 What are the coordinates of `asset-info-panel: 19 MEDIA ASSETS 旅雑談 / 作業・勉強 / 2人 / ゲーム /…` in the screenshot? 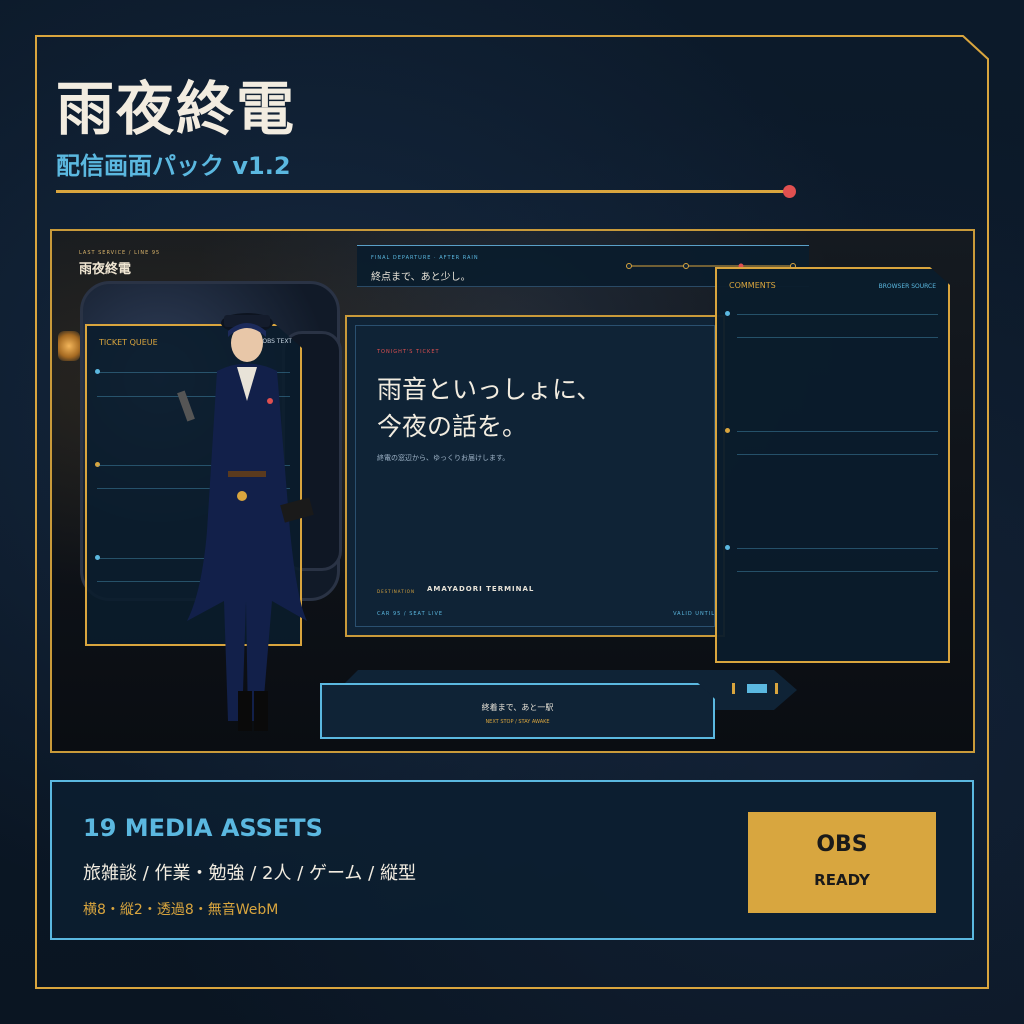 It's located at (512, 860).